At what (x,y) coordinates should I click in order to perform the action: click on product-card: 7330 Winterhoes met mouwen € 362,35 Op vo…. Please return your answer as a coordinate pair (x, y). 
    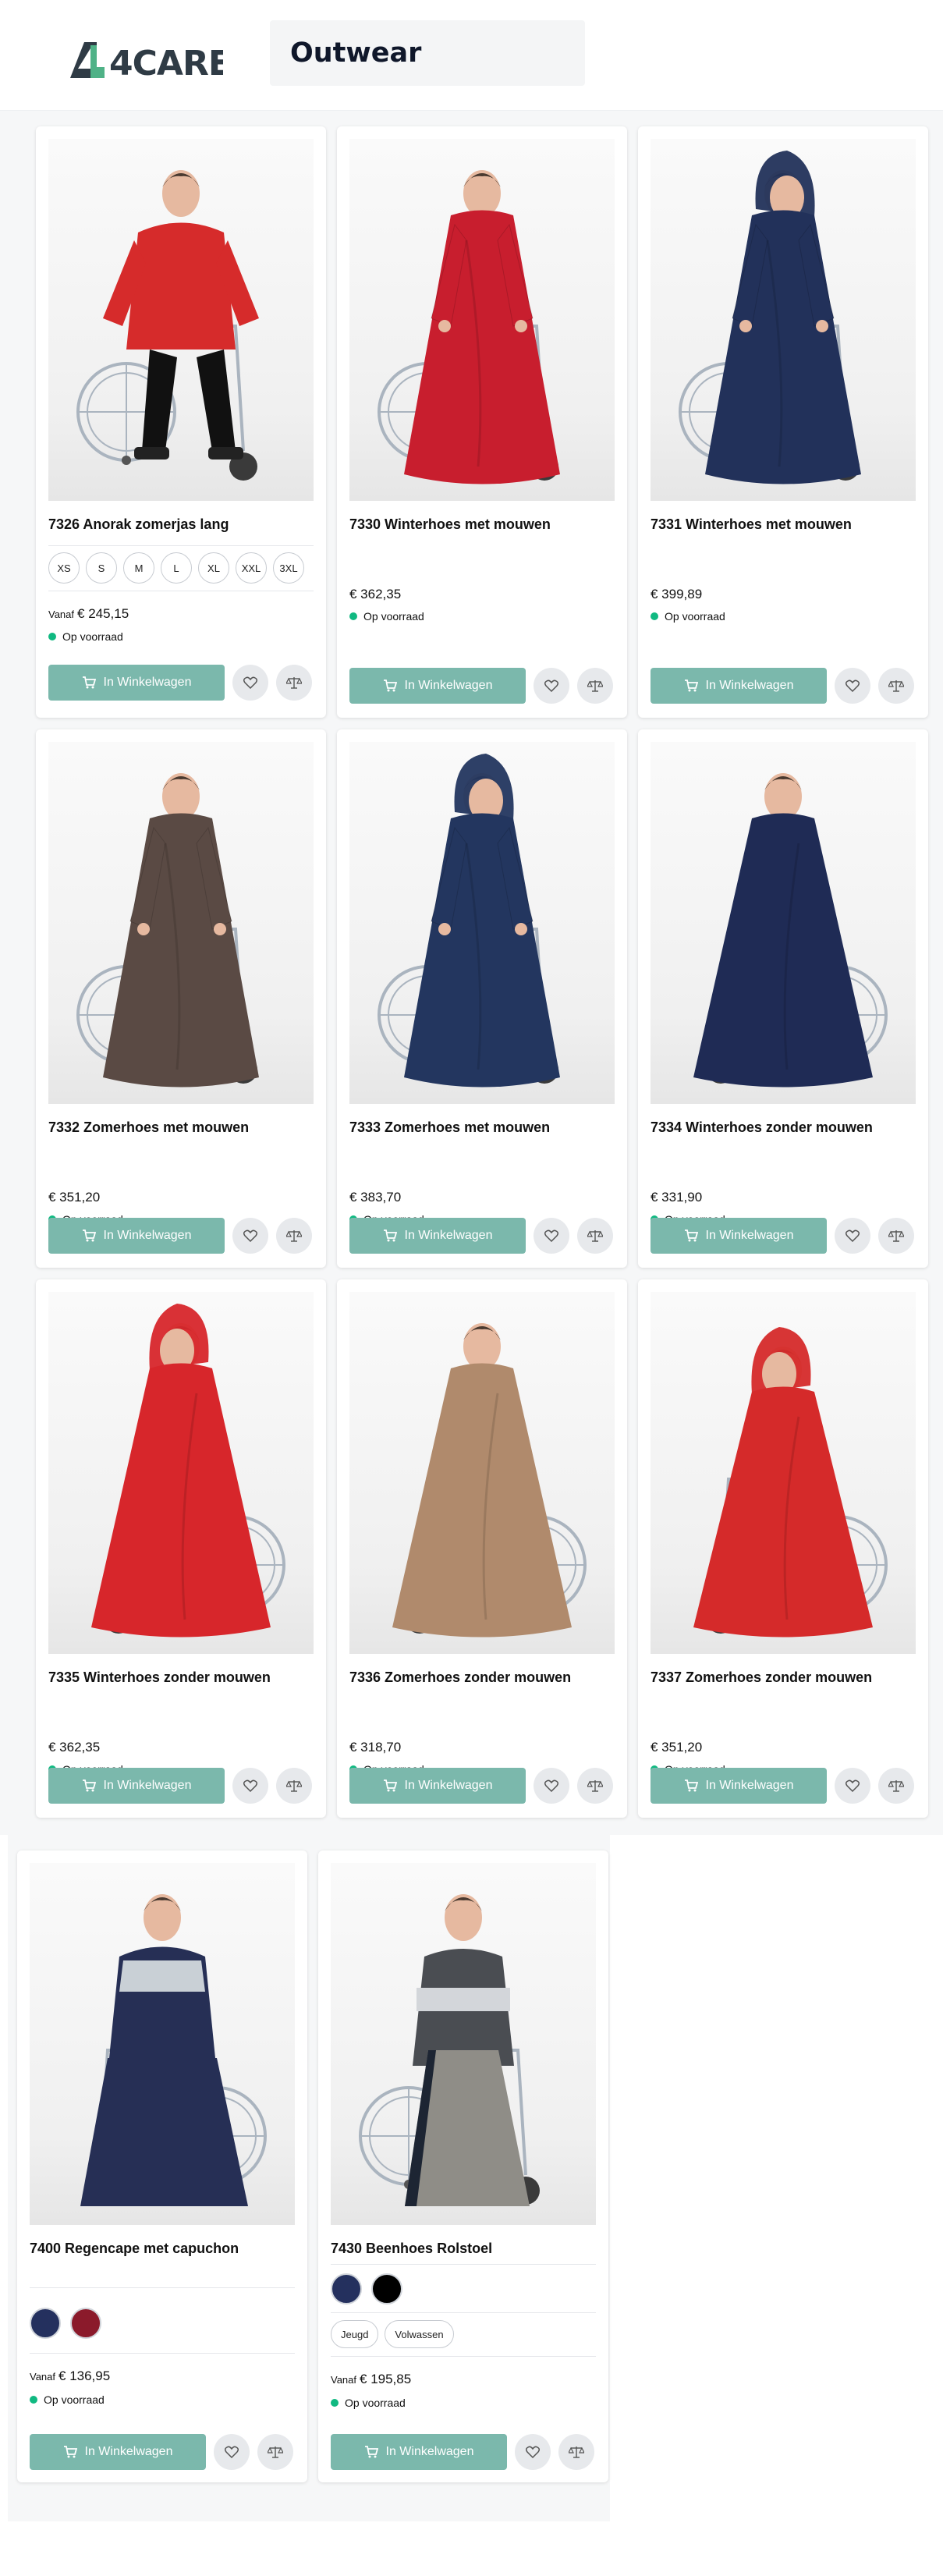
    Looking at the image, I should click on (482, 422).